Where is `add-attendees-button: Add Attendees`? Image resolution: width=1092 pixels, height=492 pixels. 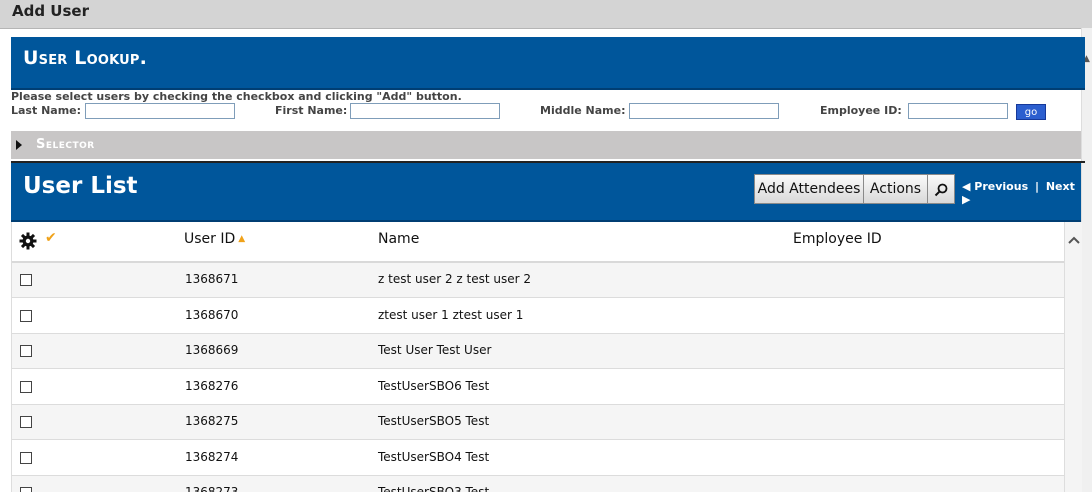 add-attendees-button: Add Attendees is located at coordinates (809, 189).